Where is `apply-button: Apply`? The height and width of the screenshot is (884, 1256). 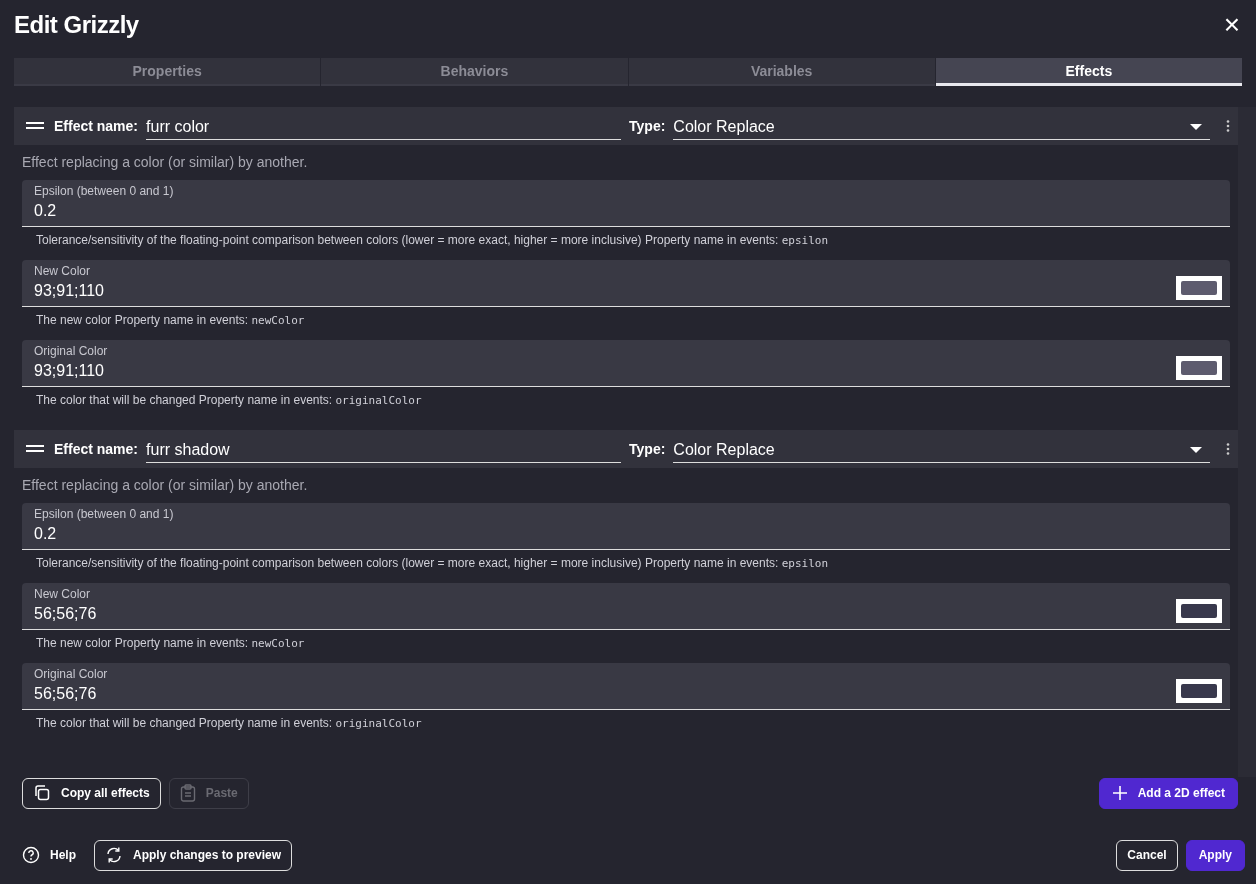
apply-button: Apply is located at coordinates (1215, 855).